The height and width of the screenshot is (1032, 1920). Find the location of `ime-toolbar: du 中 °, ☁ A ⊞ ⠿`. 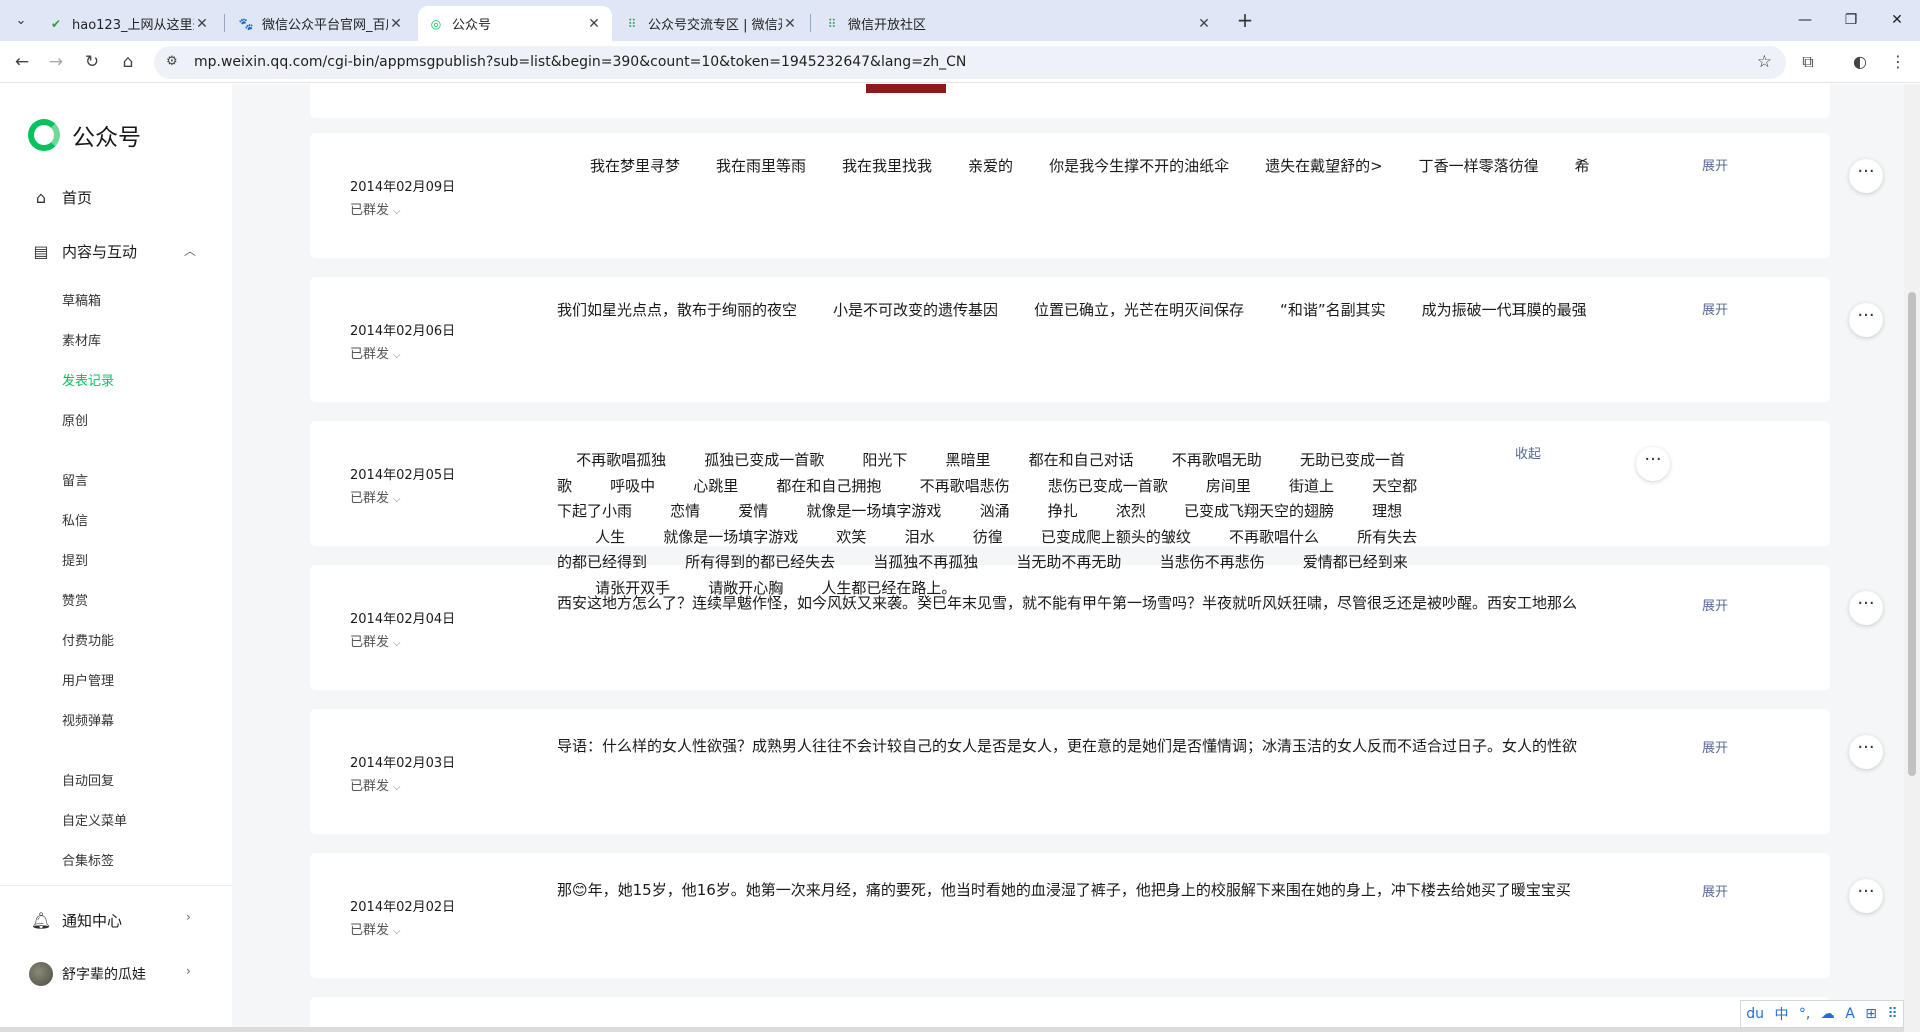

ime-toolbar: du 中 °, ☁ A ⊞ ⠿ is located at coordinates (1822, 1014).